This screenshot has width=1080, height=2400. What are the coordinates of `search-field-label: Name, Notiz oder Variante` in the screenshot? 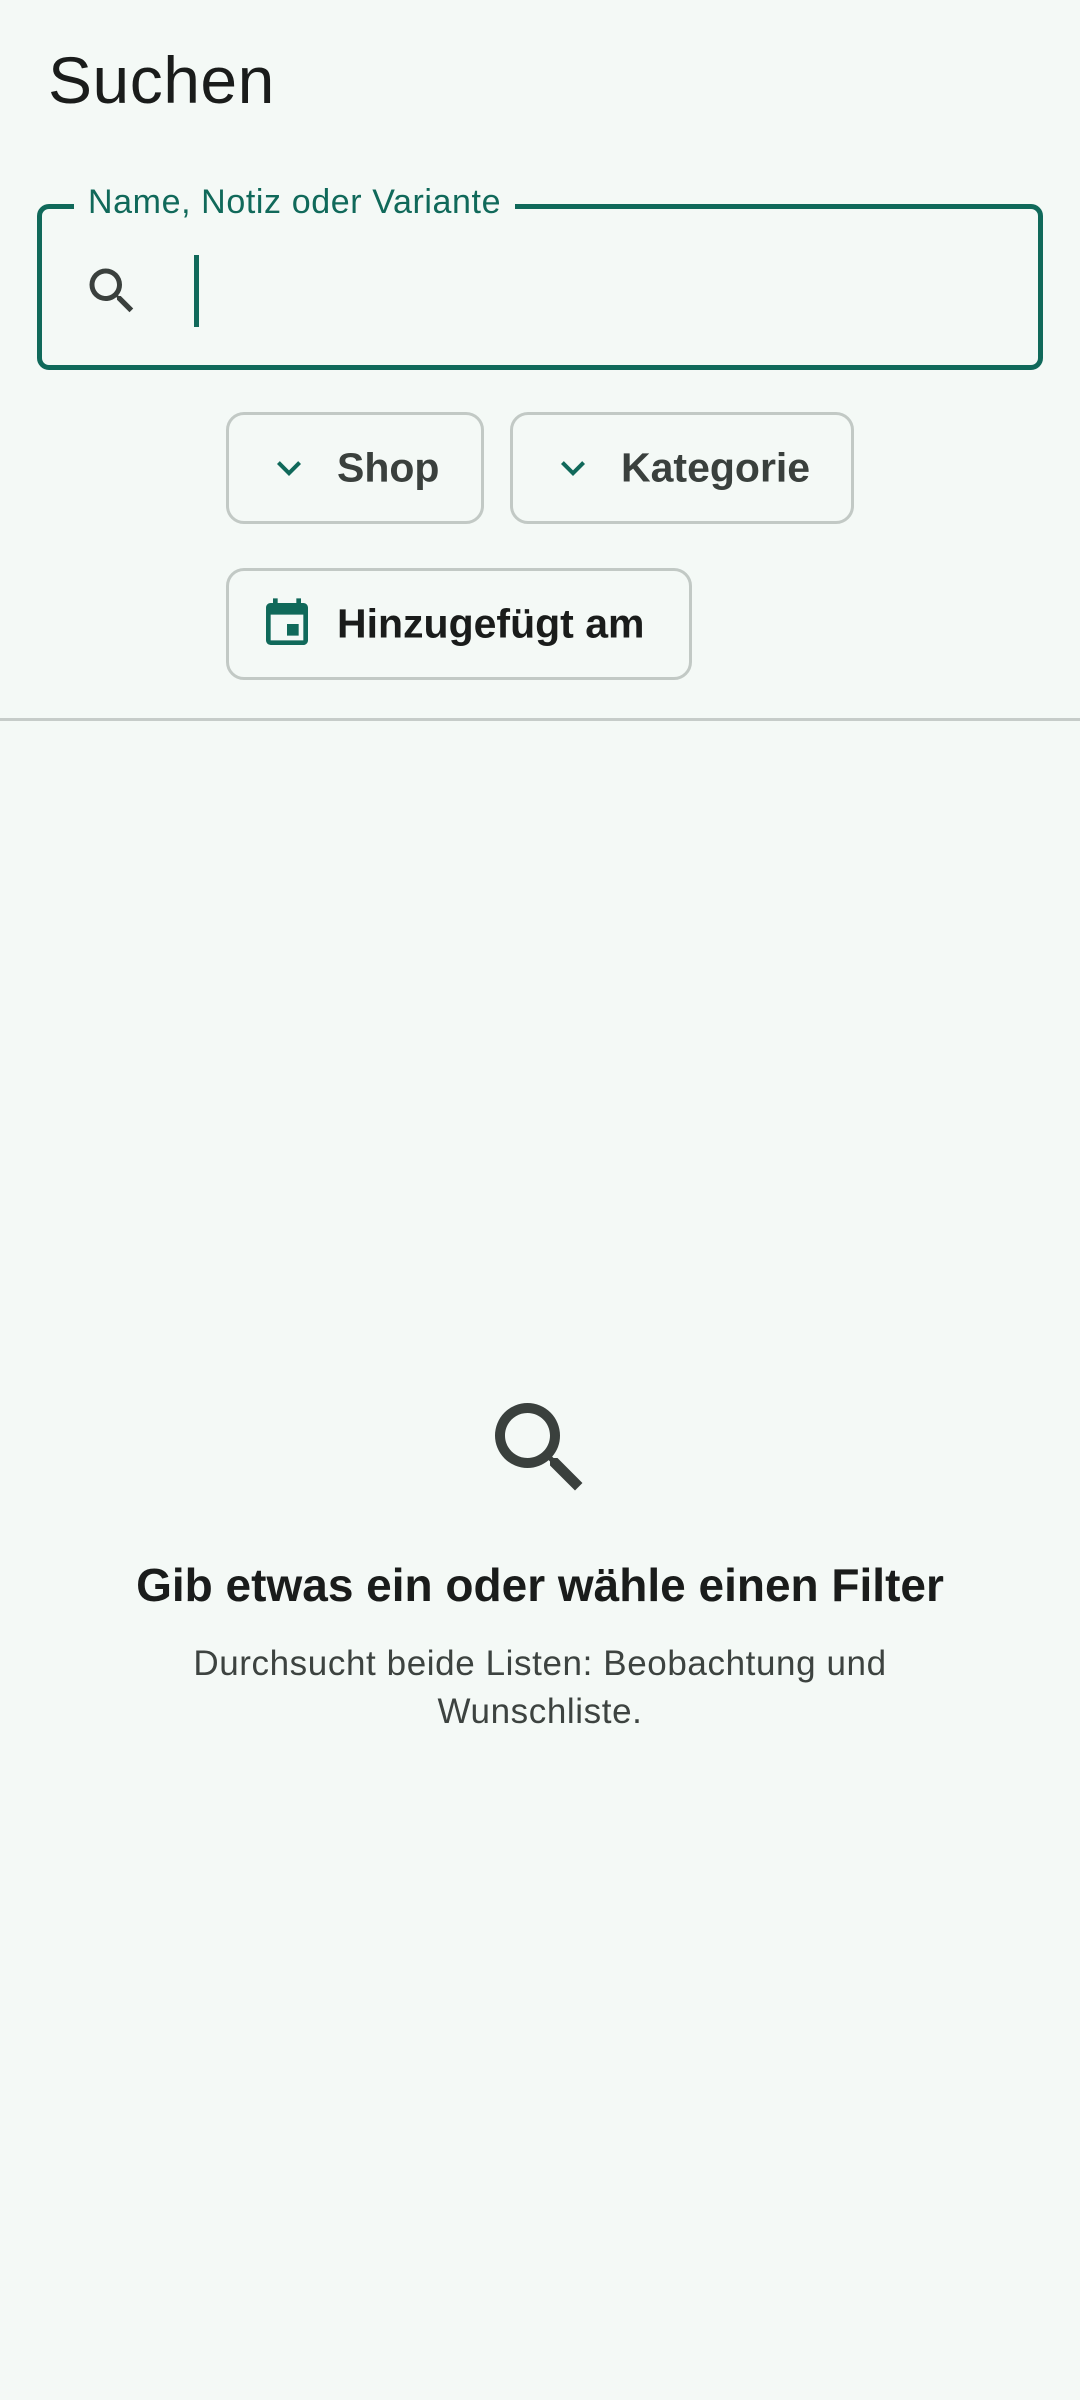 It's located at (295, 202).